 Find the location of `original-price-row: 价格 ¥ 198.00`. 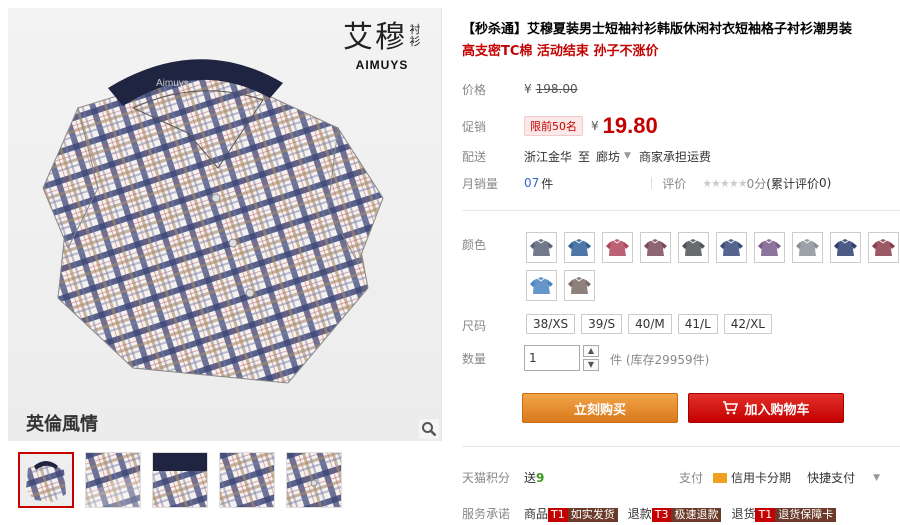

original-price-row: 价格 ¥ 198.00 is located at coordinates (520, 89).